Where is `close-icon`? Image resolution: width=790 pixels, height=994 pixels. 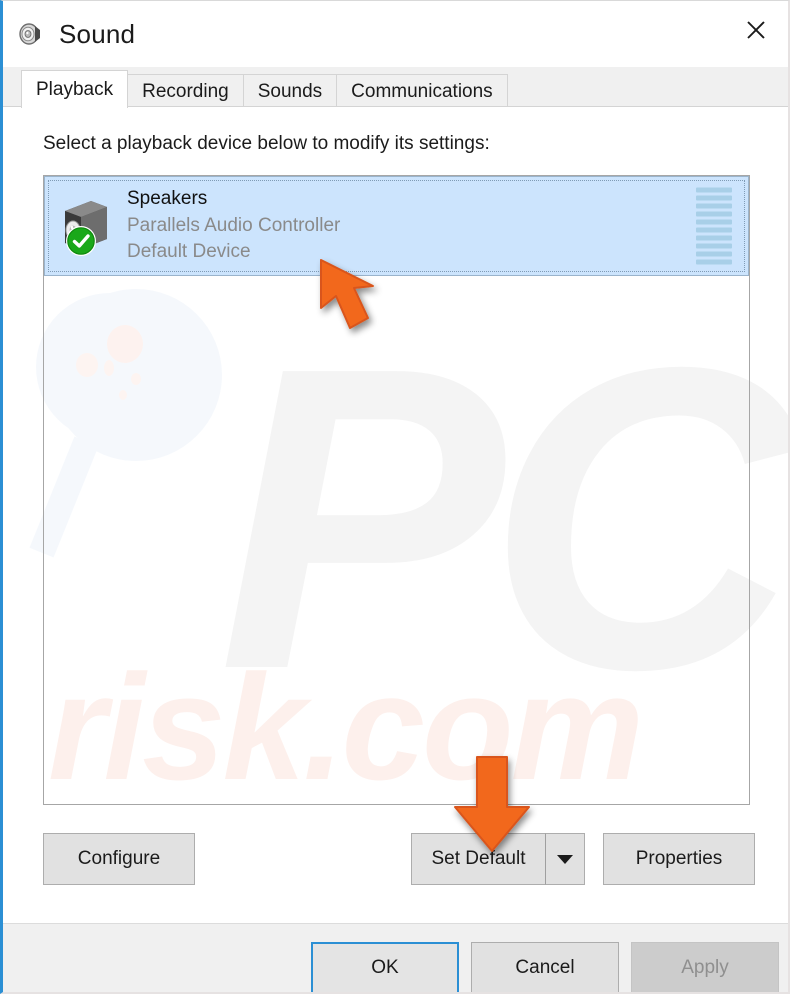 close-icon is located at coordinates (756, 30).